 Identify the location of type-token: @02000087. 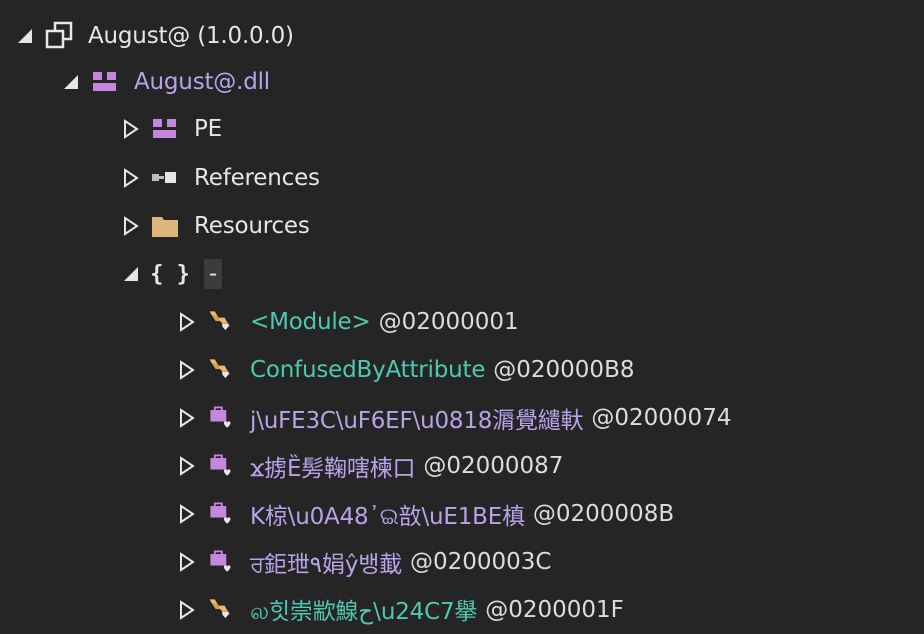
(493, 466).